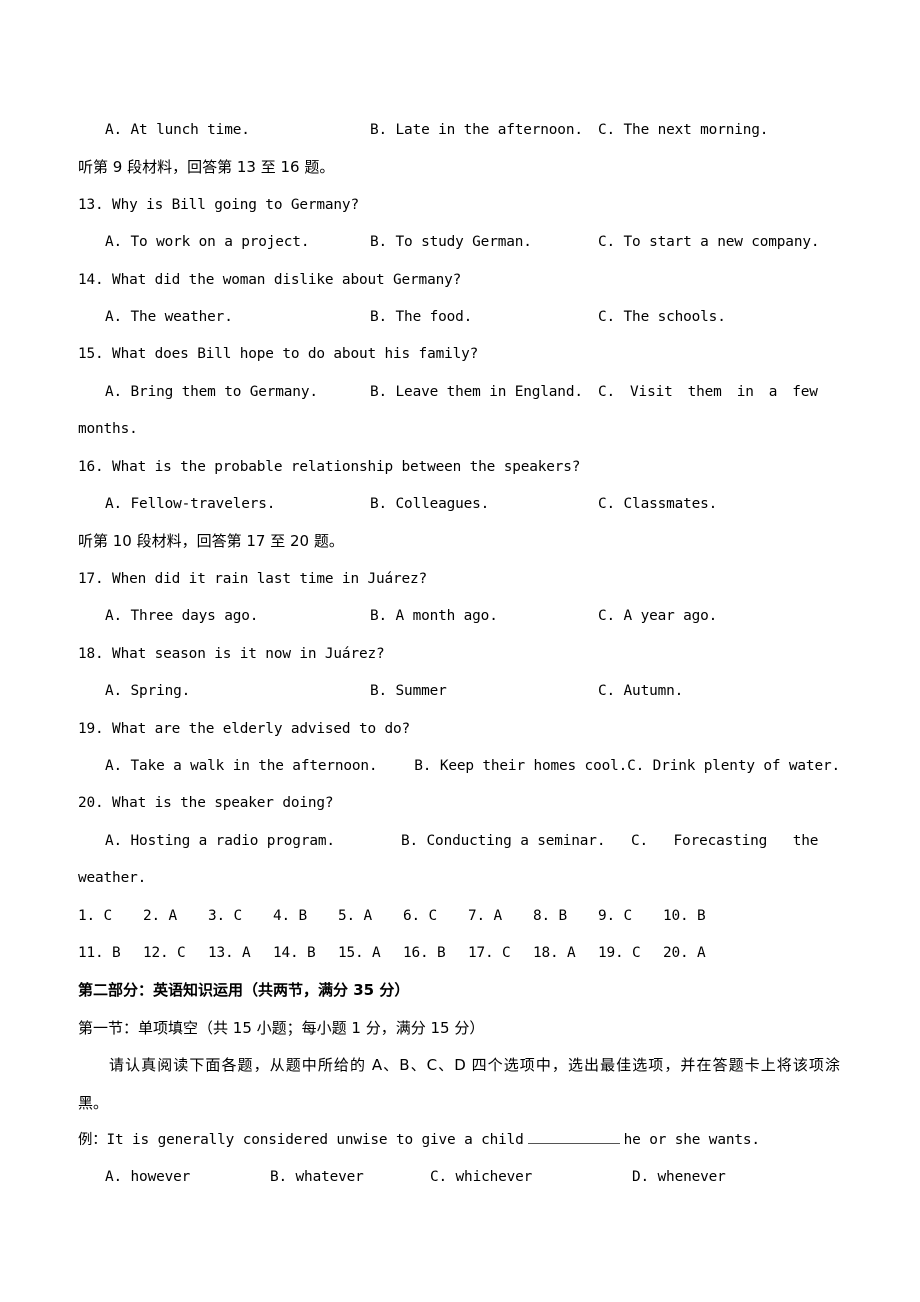 Image resolution: width=920 pixels, height=1302 pixels. What do you see at coordinates (206, 167) in the screenshot?
I see `listening-section-9-header: 听第 9 段材料，回答第 13 至 16 题。` at bounding box center [206, 167].